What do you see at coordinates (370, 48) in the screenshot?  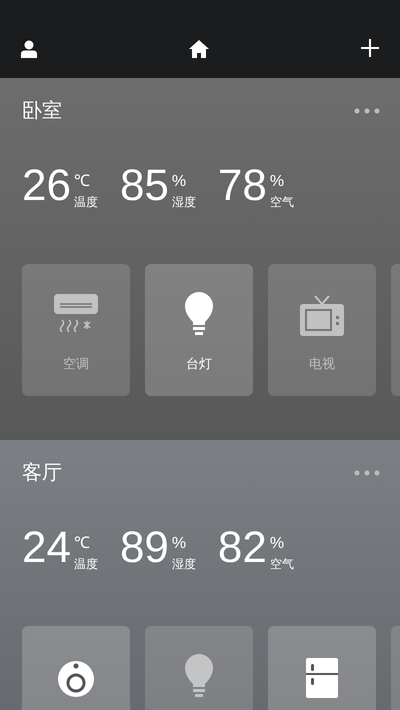 I see `add-icon` at bounding box center [370, 48].